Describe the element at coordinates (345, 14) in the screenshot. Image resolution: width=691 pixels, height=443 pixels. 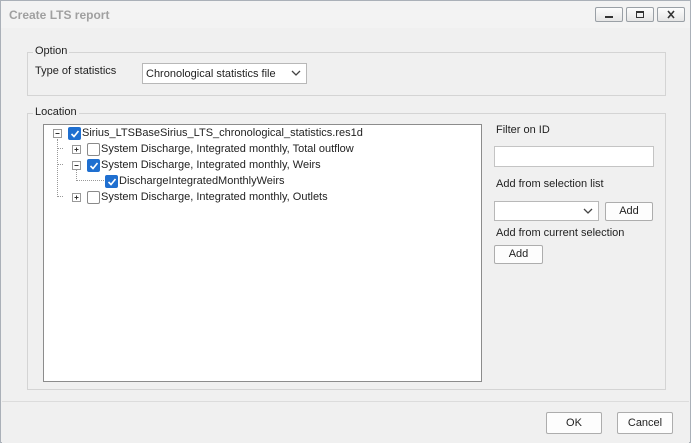
I see `title-bar: Create LTS report` at that location.